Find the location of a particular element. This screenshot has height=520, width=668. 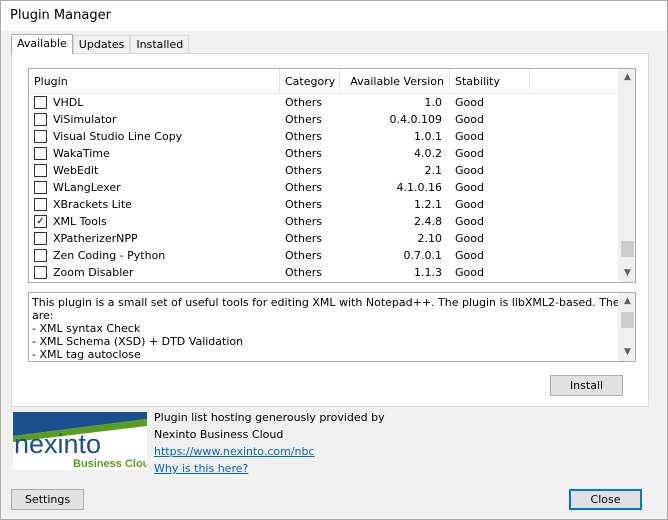

plugin-name: Zen Coding - Python is located at coordinates (109, 255).